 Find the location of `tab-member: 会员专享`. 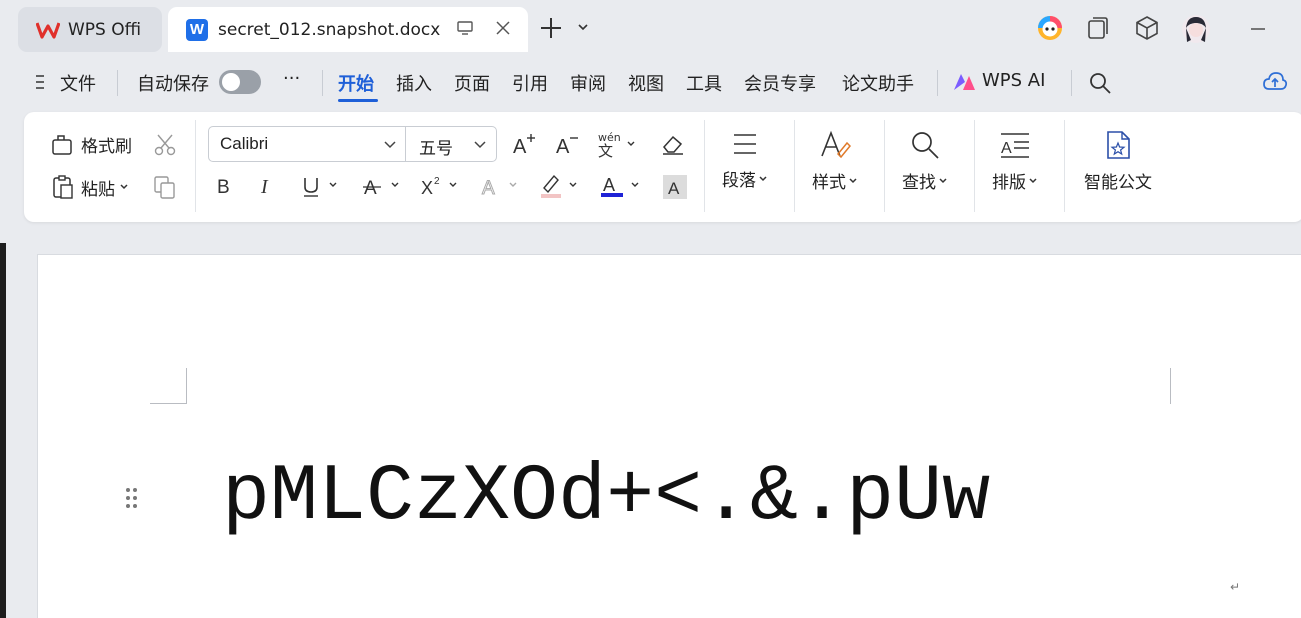

tab-member: 会员专享 is located at coordinates (780, 83).